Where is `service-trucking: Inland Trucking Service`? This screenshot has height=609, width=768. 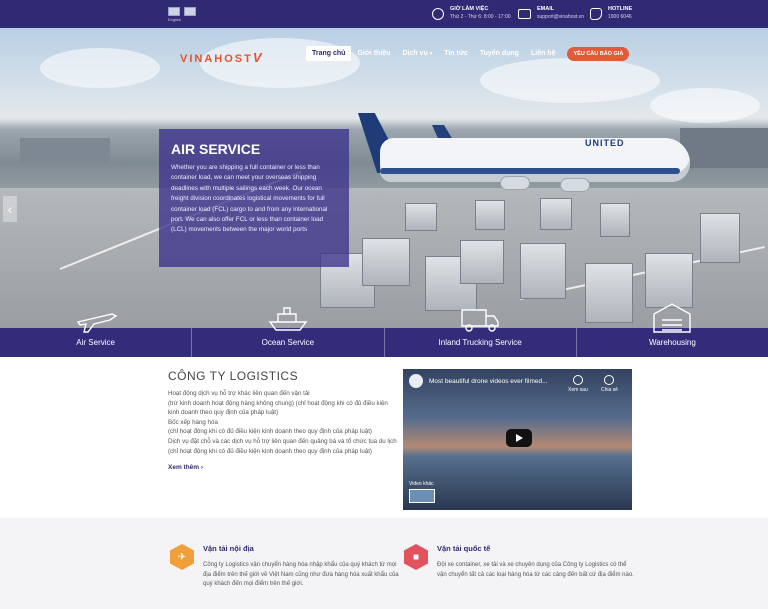 service-trucking: Inland Trucking Service is located at coordinates (481, 333).